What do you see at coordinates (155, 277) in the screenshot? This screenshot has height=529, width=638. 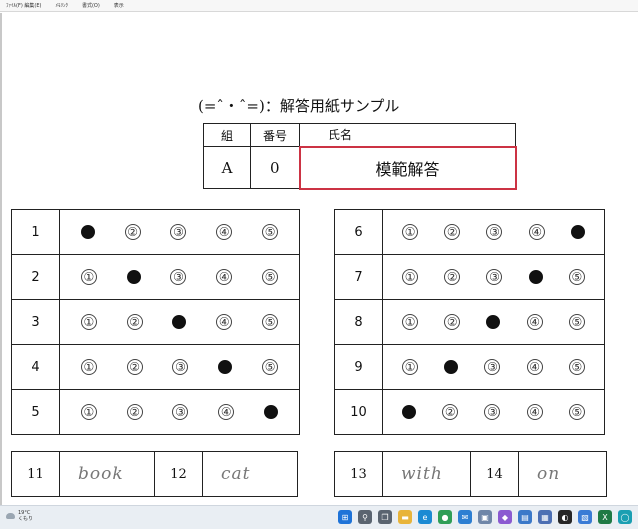 I see `question-row: 2 ① ② ③ ④ ⑤` at bounding box center [155, 277].